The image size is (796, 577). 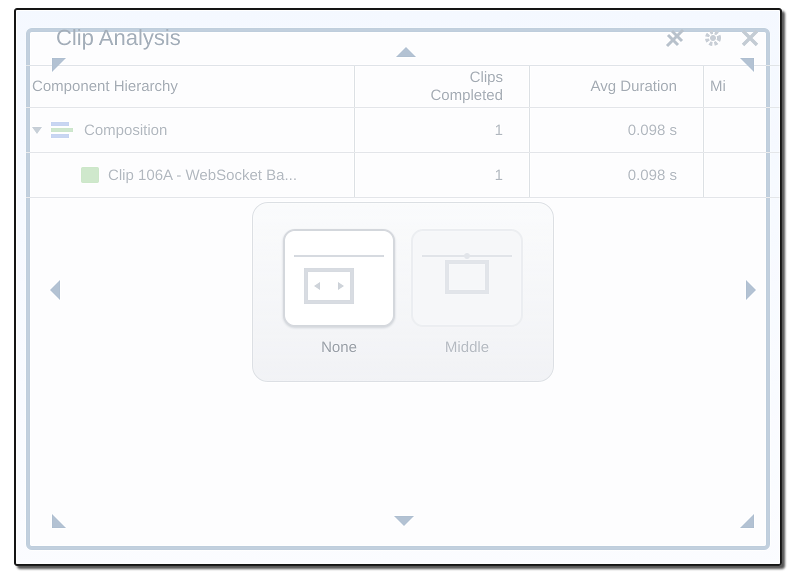 What do you see at coordinates (617, 86) in the screenshot?
I see `column-header: Avg Duration` at bounding box center [617, 86].